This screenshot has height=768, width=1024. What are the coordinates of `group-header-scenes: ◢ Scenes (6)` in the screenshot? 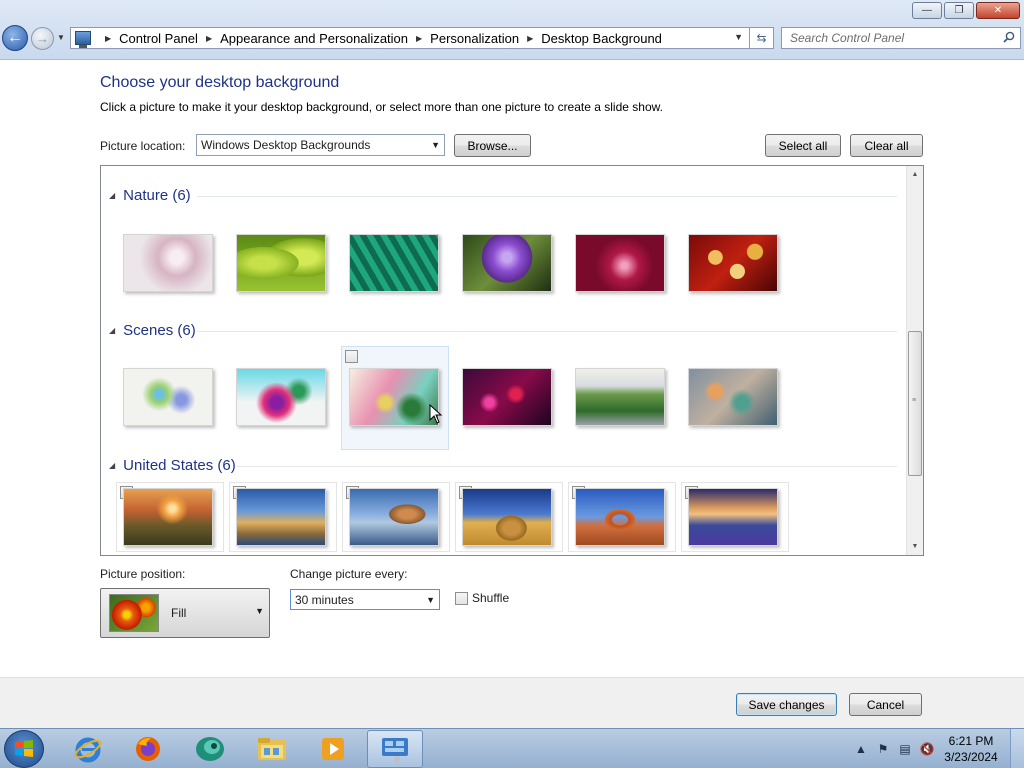 It's located at (152, 330).